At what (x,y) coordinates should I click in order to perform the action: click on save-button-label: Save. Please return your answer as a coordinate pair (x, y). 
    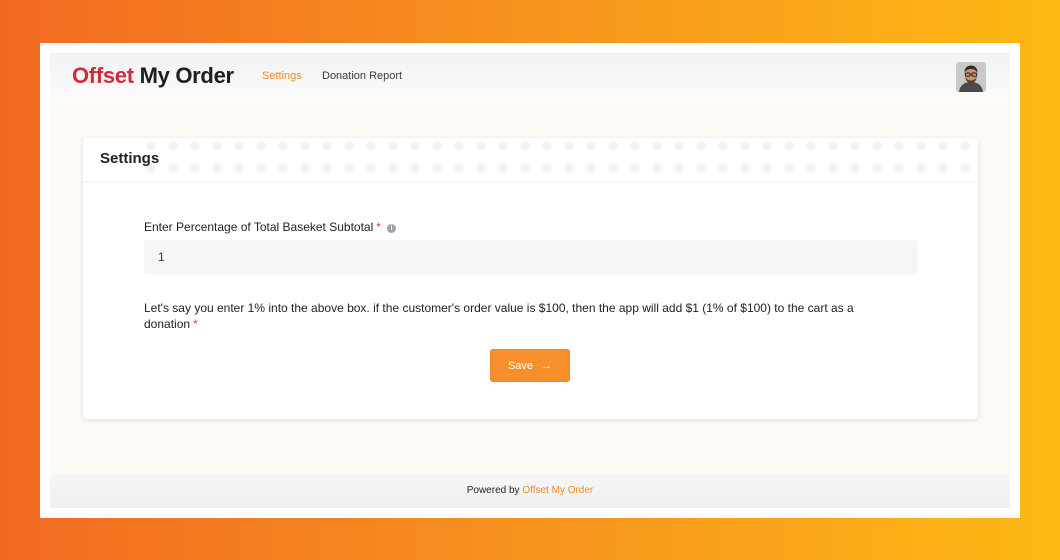
    Looking at the image, I should click on (520, 365).